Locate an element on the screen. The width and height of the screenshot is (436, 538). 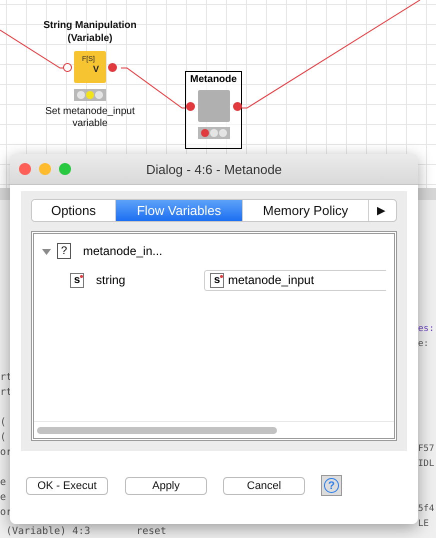
console-text: reset is located at coordinates (151, 532).